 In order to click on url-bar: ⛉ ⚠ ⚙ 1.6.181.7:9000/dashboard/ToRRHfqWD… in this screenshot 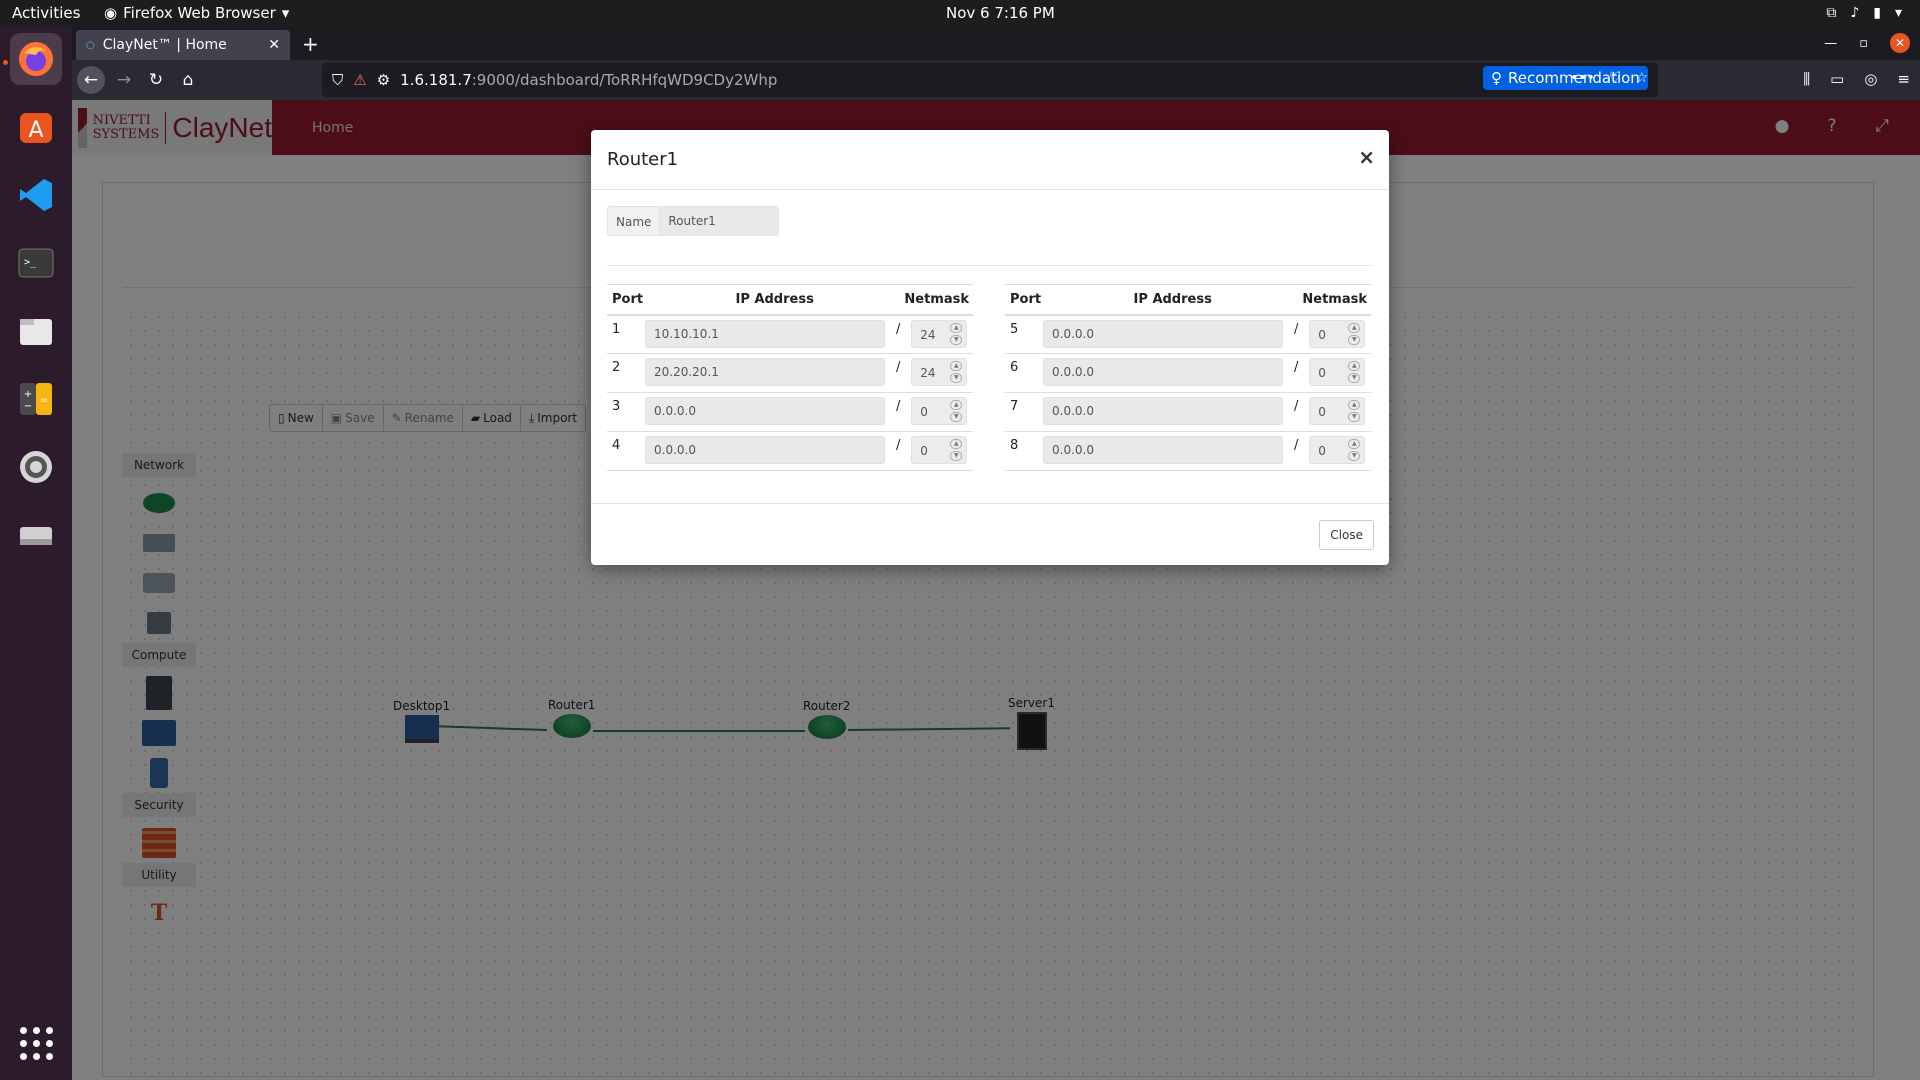, I will do `click(990, 80)`.